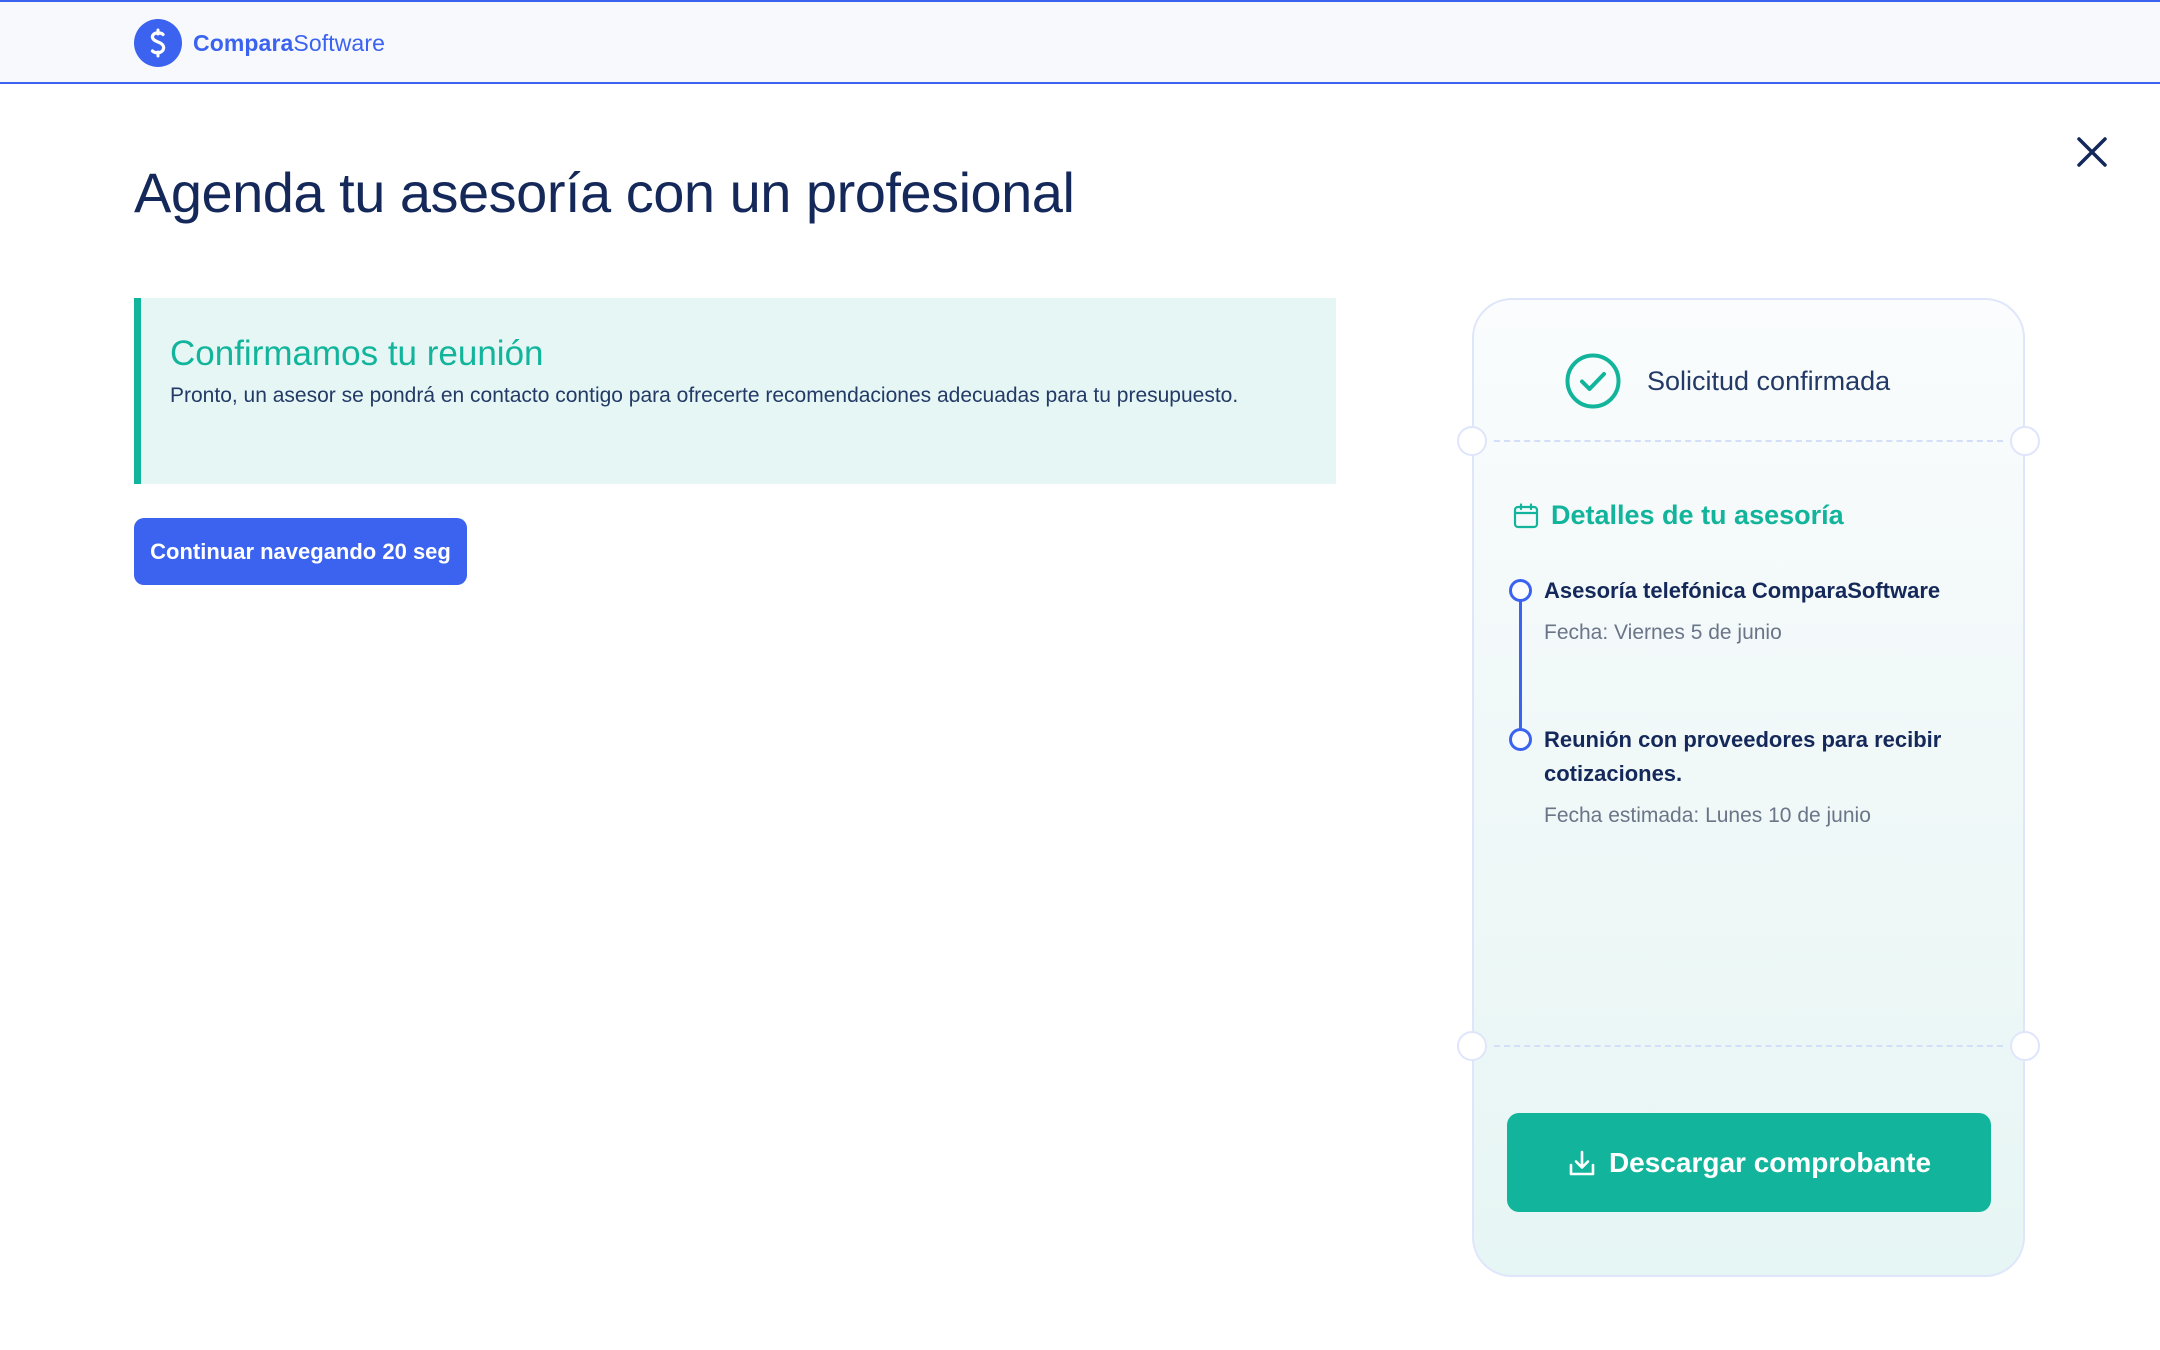 The width and height of the screenshot is (2160, 1350). What do you see at coordinates (1770, 1162) in the screenshot?
I see `download-label: Descargar comprobante` at bounding box center [1770, 1162].